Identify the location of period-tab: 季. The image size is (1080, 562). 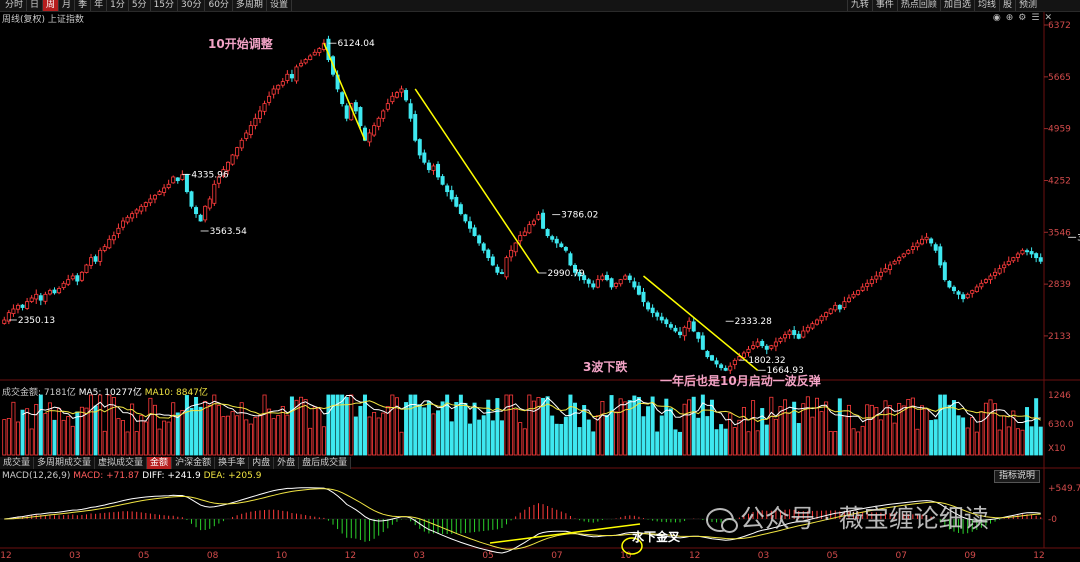
(83, 5).